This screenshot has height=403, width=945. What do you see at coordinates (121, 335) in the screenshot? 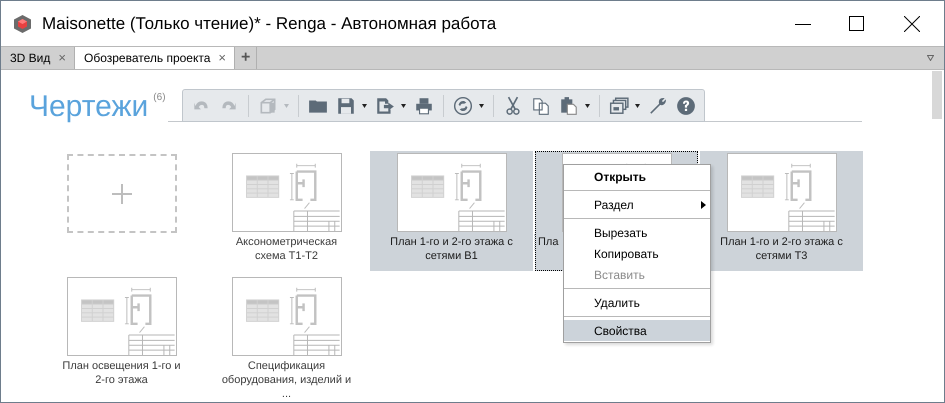
I see `drawing-tile: План освещения 1-го и 2-го этажа` at bounding box center [121, 335].